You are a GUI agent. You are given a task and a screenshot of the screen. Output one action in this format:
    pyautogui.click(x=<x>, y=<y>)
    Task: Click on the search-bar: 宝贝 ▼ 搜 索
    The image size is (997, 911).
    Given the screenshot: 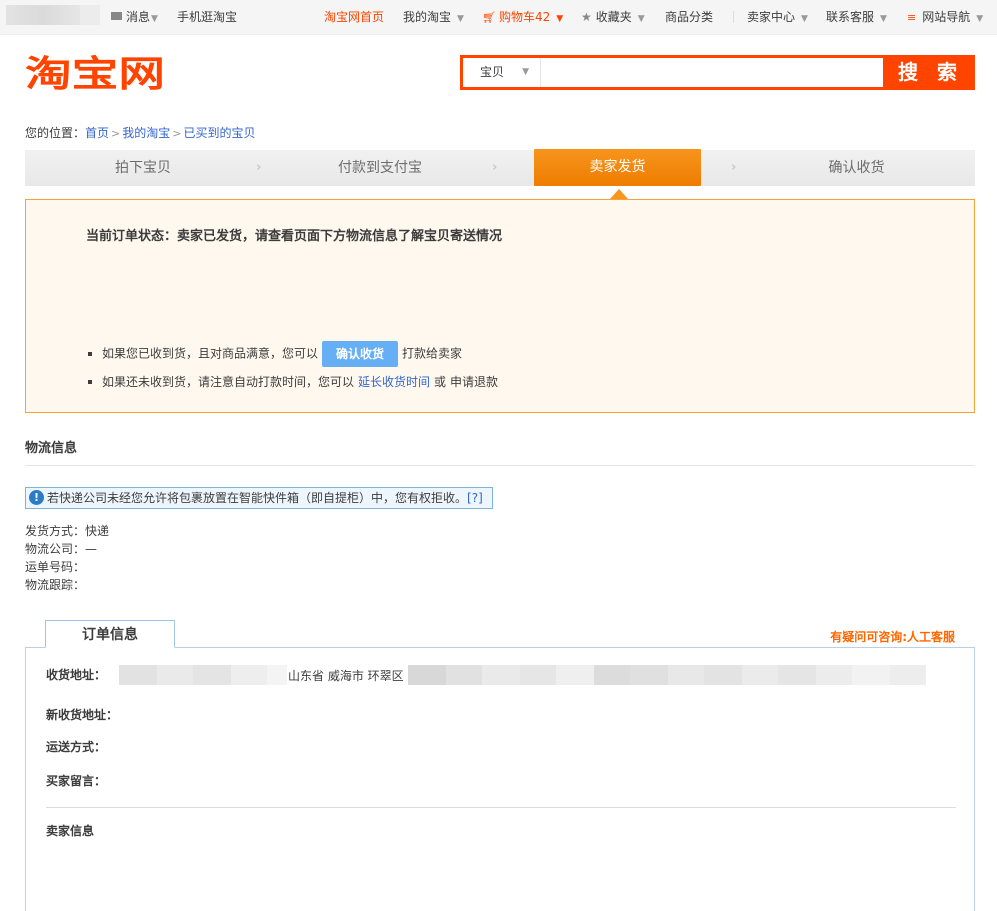 What is the action you would take?
    pyautogui.click(x=717, y=72)
    